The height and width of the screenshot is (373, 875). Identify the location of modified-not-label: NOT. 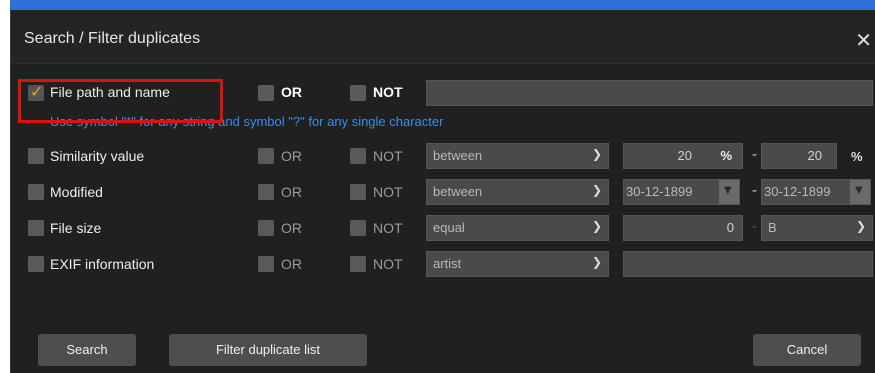
(388, 192).